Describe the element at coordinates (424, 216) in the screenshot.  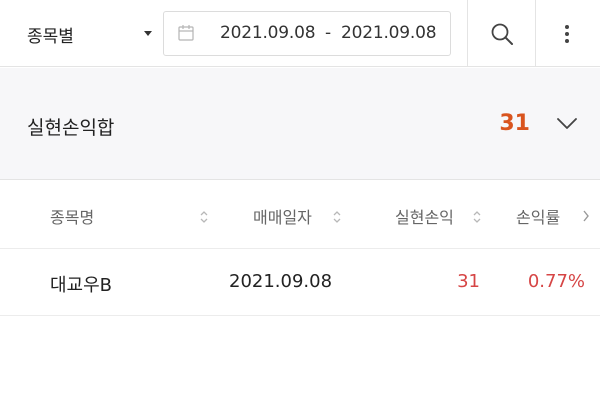
I see `column-header-pnl: 실현손익` at that location.